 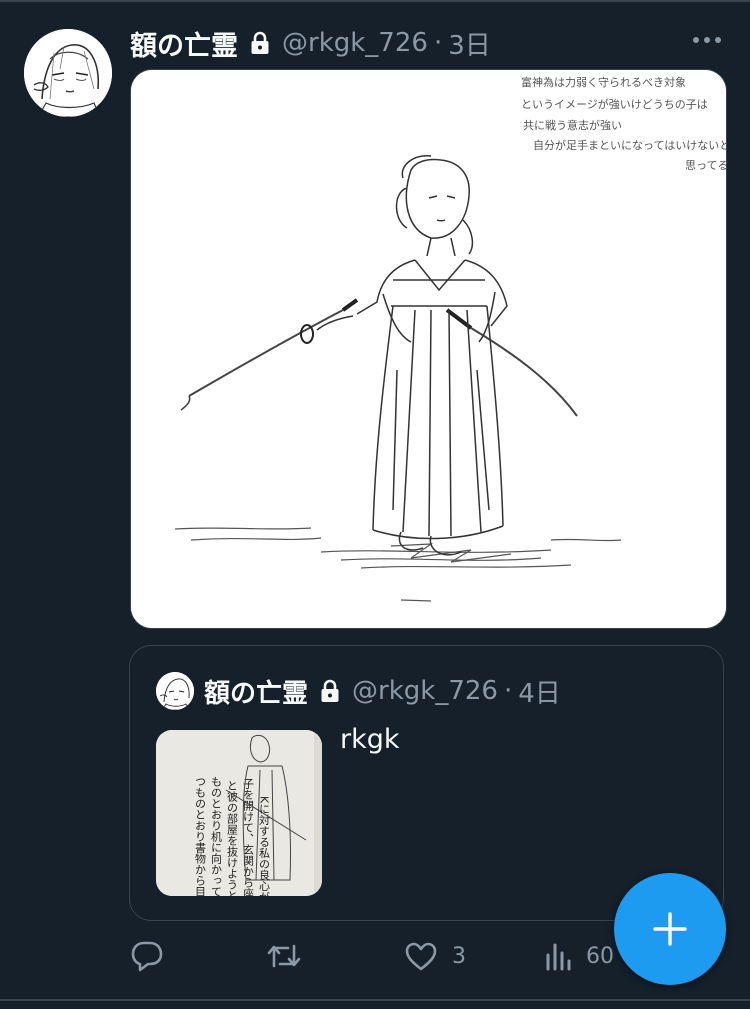 I want to click on avatar-sketch, so click(x=68, y=73).